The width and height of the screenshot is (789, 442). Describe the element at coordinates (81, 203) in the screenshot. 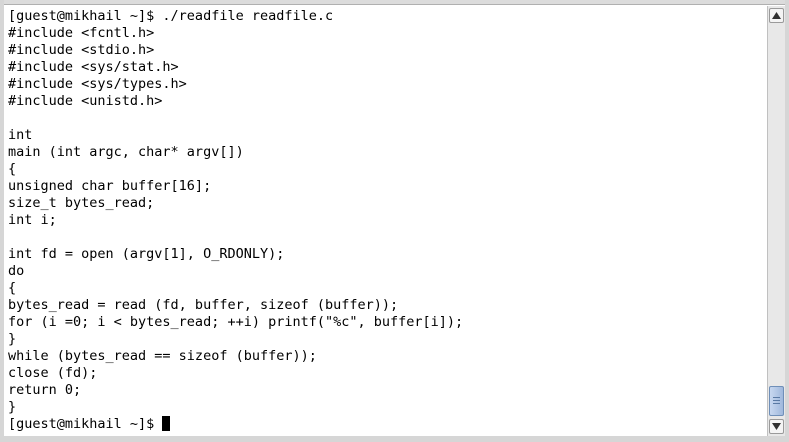

I see `terminal-line: size_t bytes_read;` at that location.